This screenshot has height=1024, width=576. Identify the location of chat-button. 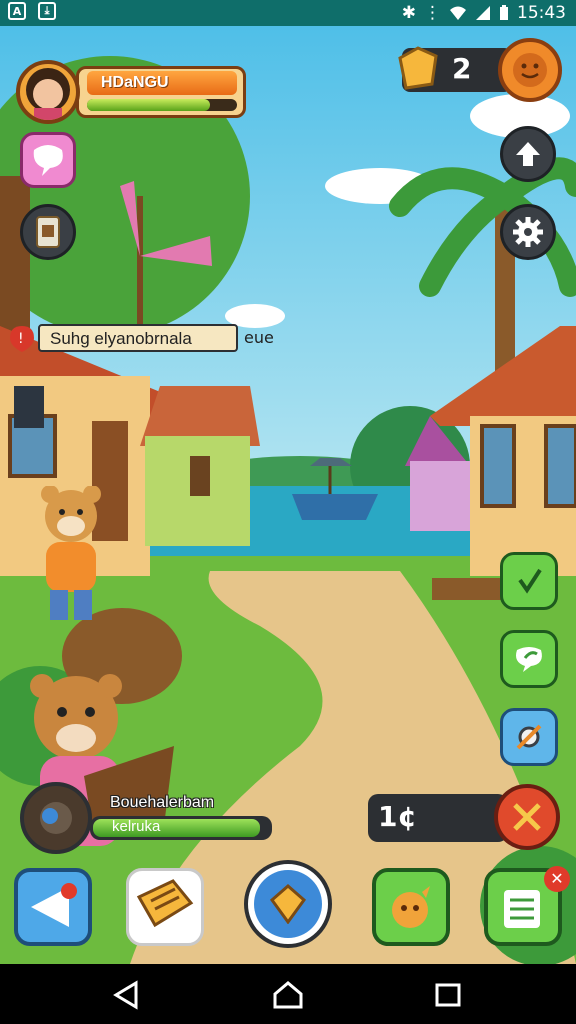
(48, 160).